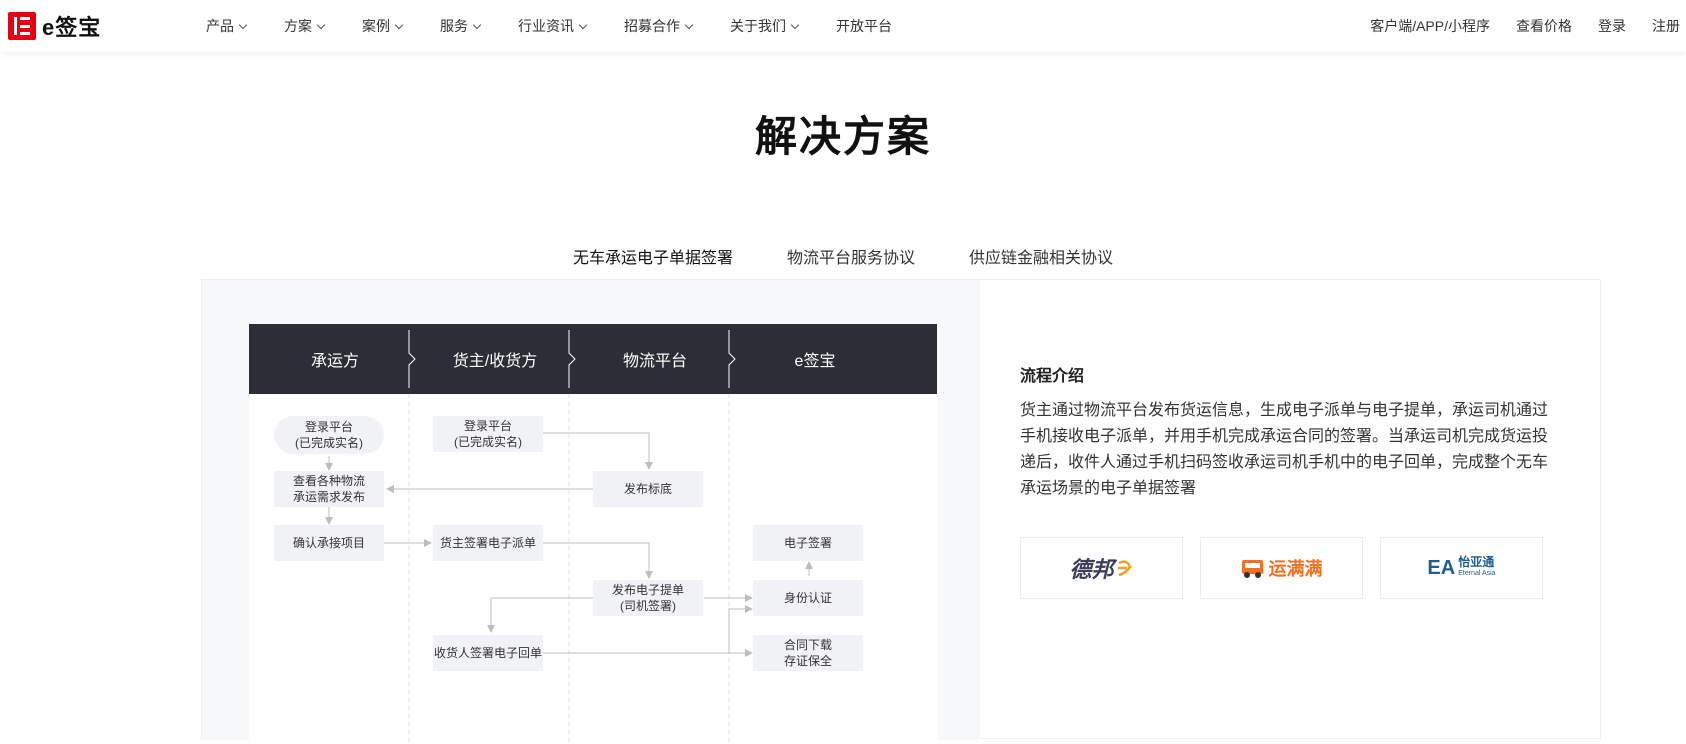  I want to click on lane-title-platform: 物流平台, so click(654, 361).